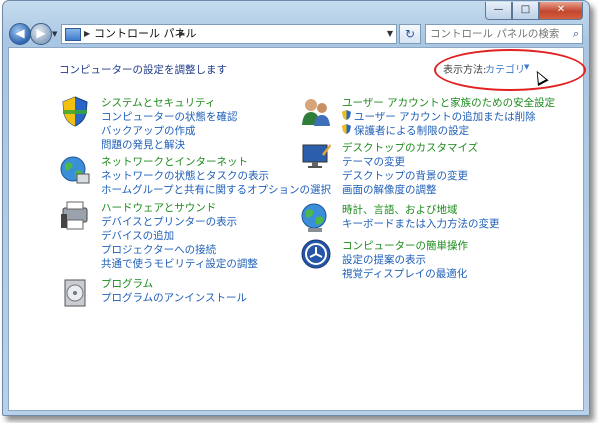 The width and height of the screenshot is (598, 423). What do you see at coordinates (148, 130) in the screenshot?
I see `category-link: バックアップの作成` at bounding box center [148, 130].